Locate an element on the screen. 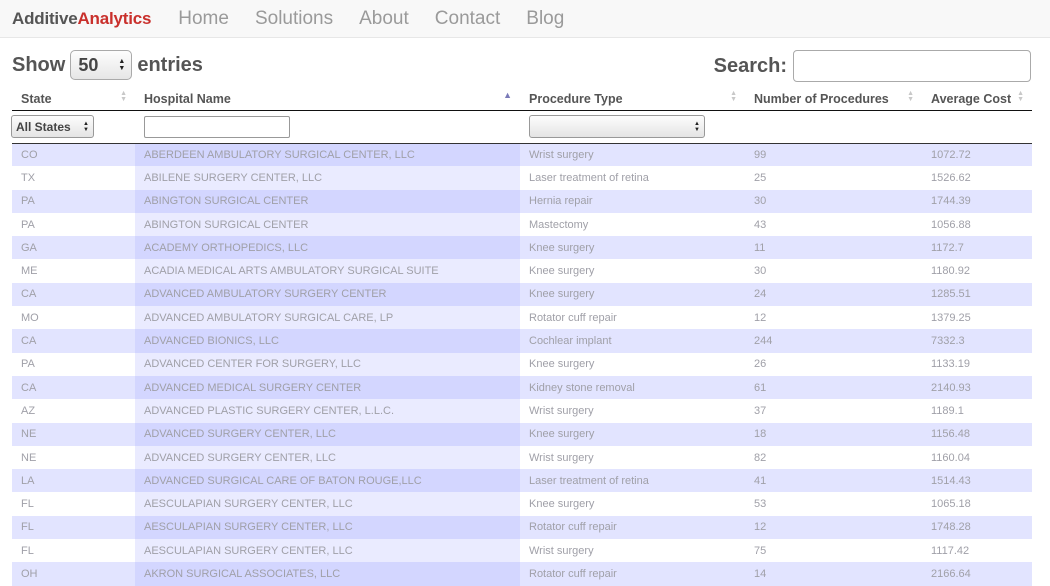 The width and height of the screenshot is (1050, 586). cell-hospital-name: ADVANCED CENTER FOR SURGERY, LLC is located at coordinates (327, 364).